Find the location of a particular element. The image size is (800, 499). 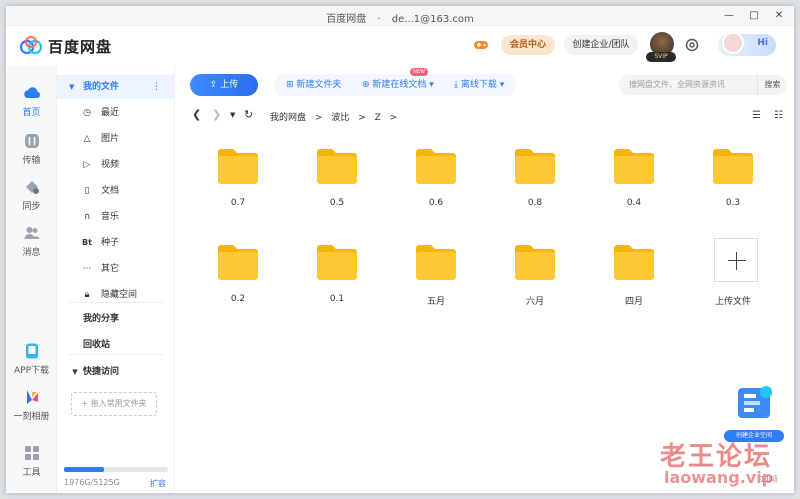

folder-item: 0.5 is located at coordinates (337, 183).